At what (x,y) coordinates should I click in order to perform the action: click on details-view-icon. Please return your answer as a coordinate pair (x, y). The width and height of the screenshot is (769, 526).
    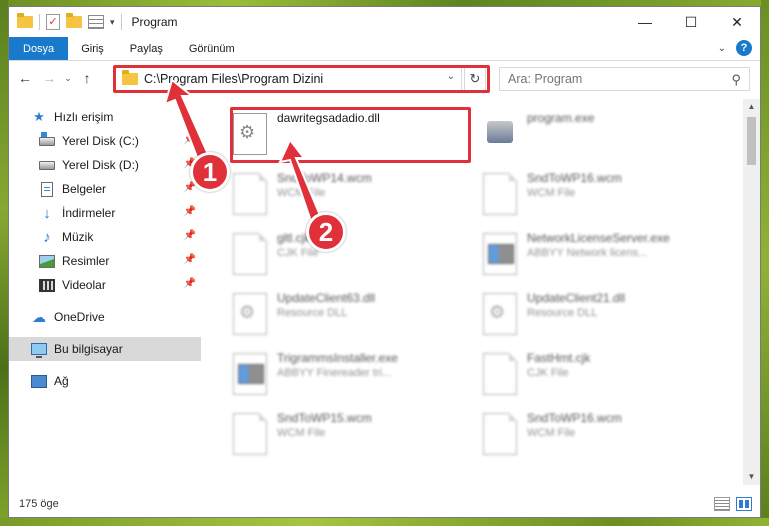
    Looking at the image, I should click on (722, 504).